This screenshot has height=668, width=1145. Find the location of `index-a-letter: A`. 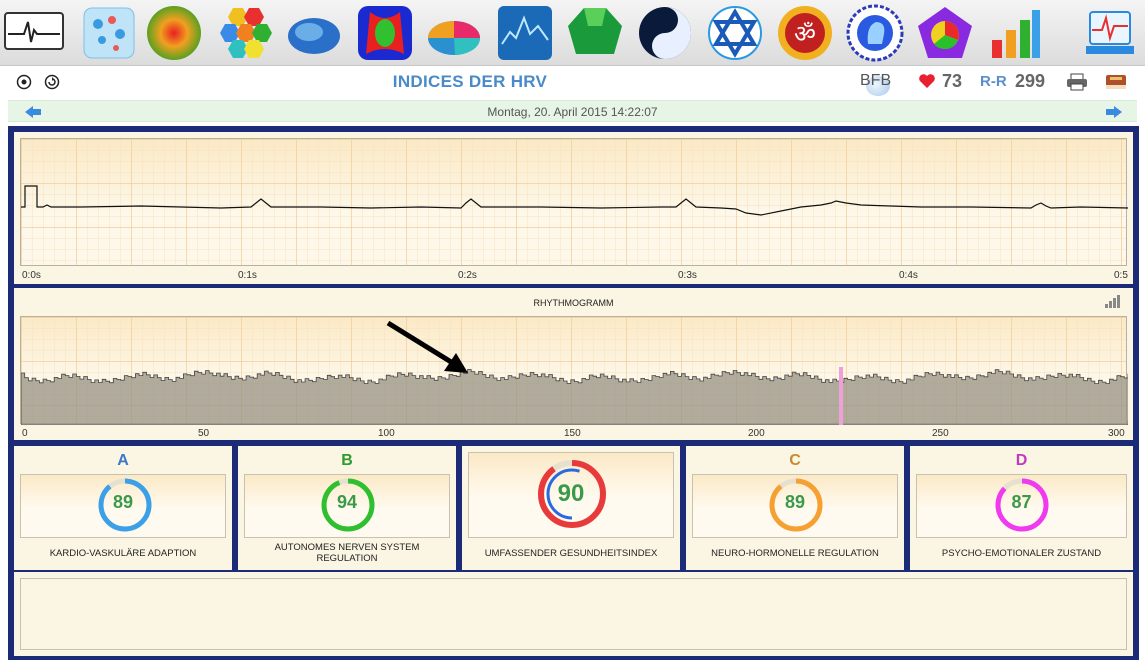

index-a-letter: A is located at coordinates (123, 460).